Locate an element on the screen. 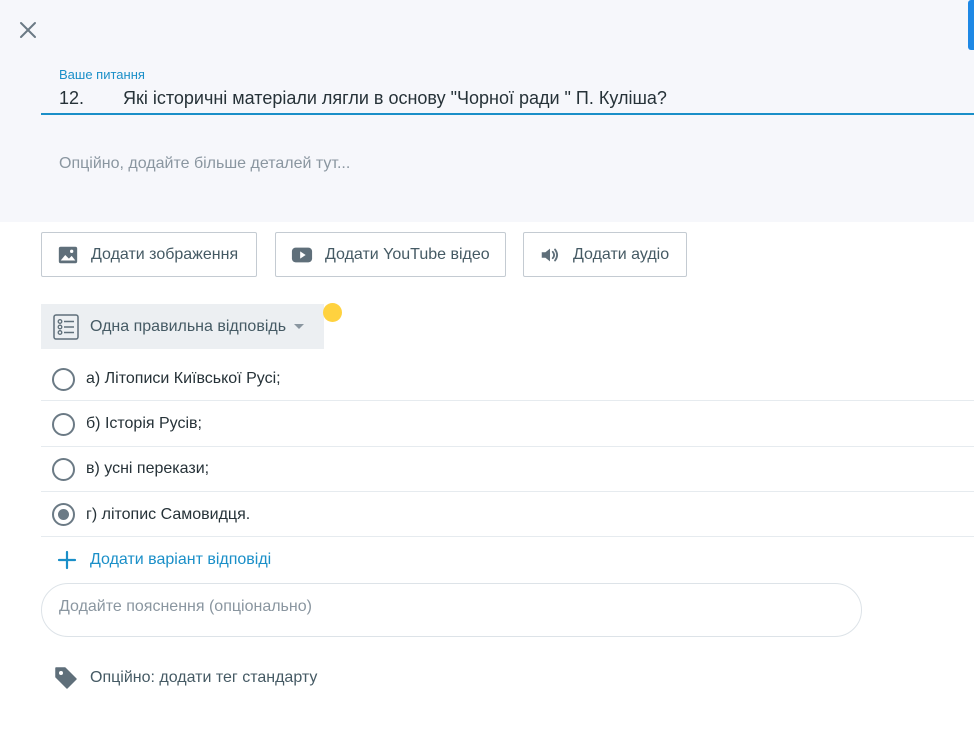  standard-tag-label: Опційно: додати тег стандарту is located at coordinates (204, 677).